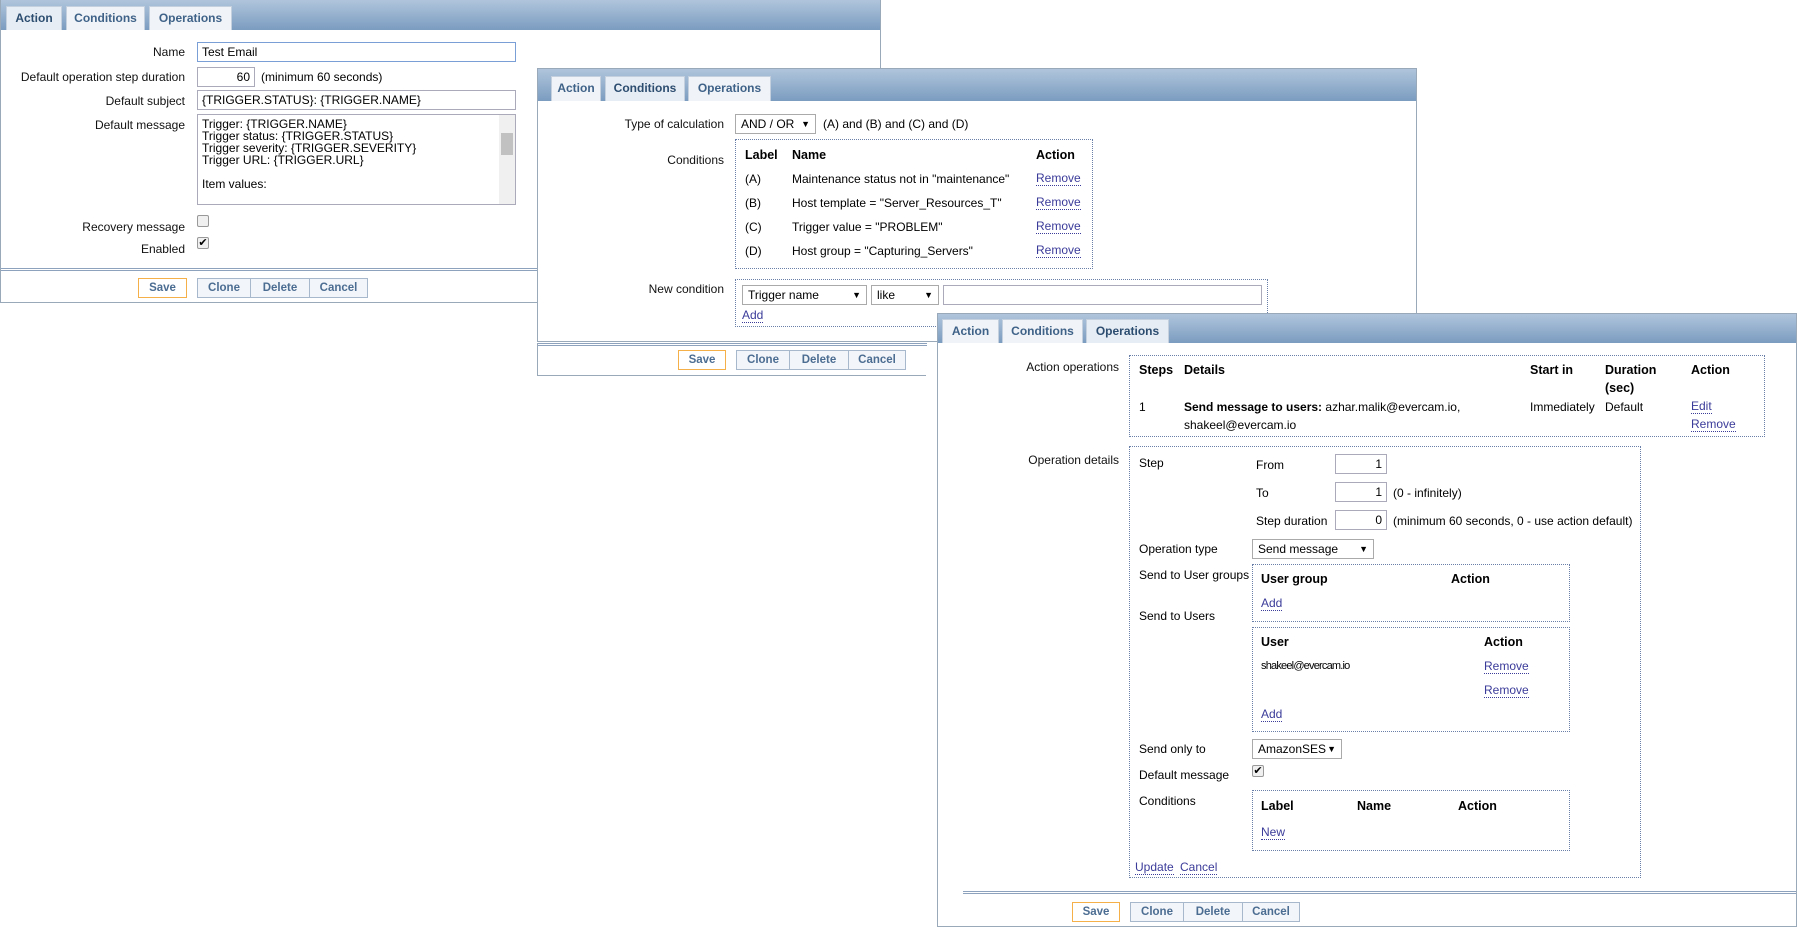 This screenshot has height=928, width=1804. What do you see at coordinates (1199, 868) in the screenshot?
I see `cancel-link: Cancel` at bounding box center [1199, 868].